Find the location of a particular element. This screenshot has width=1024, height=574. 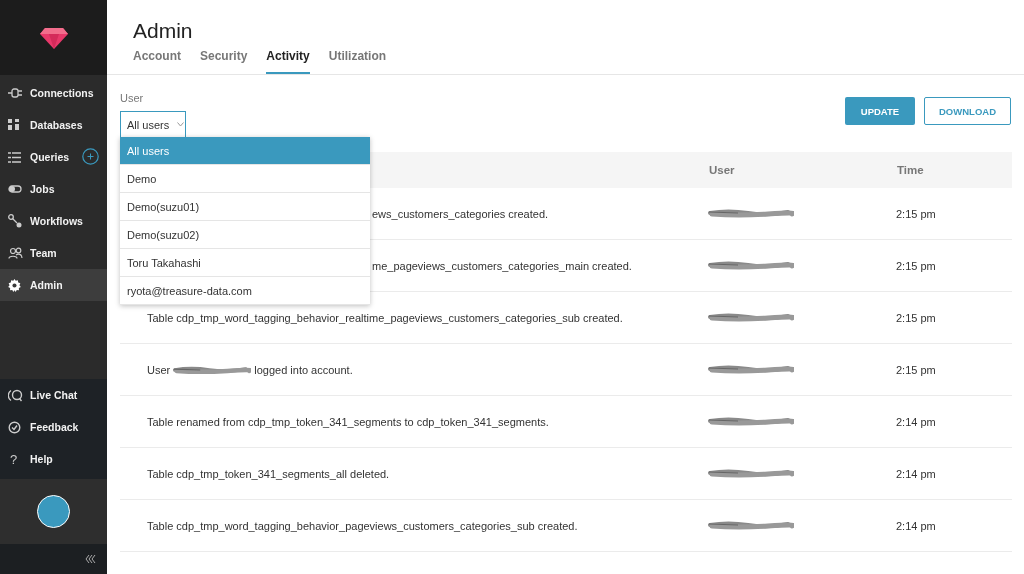

sidebar-item: Team is located at coordinates (53, 253).